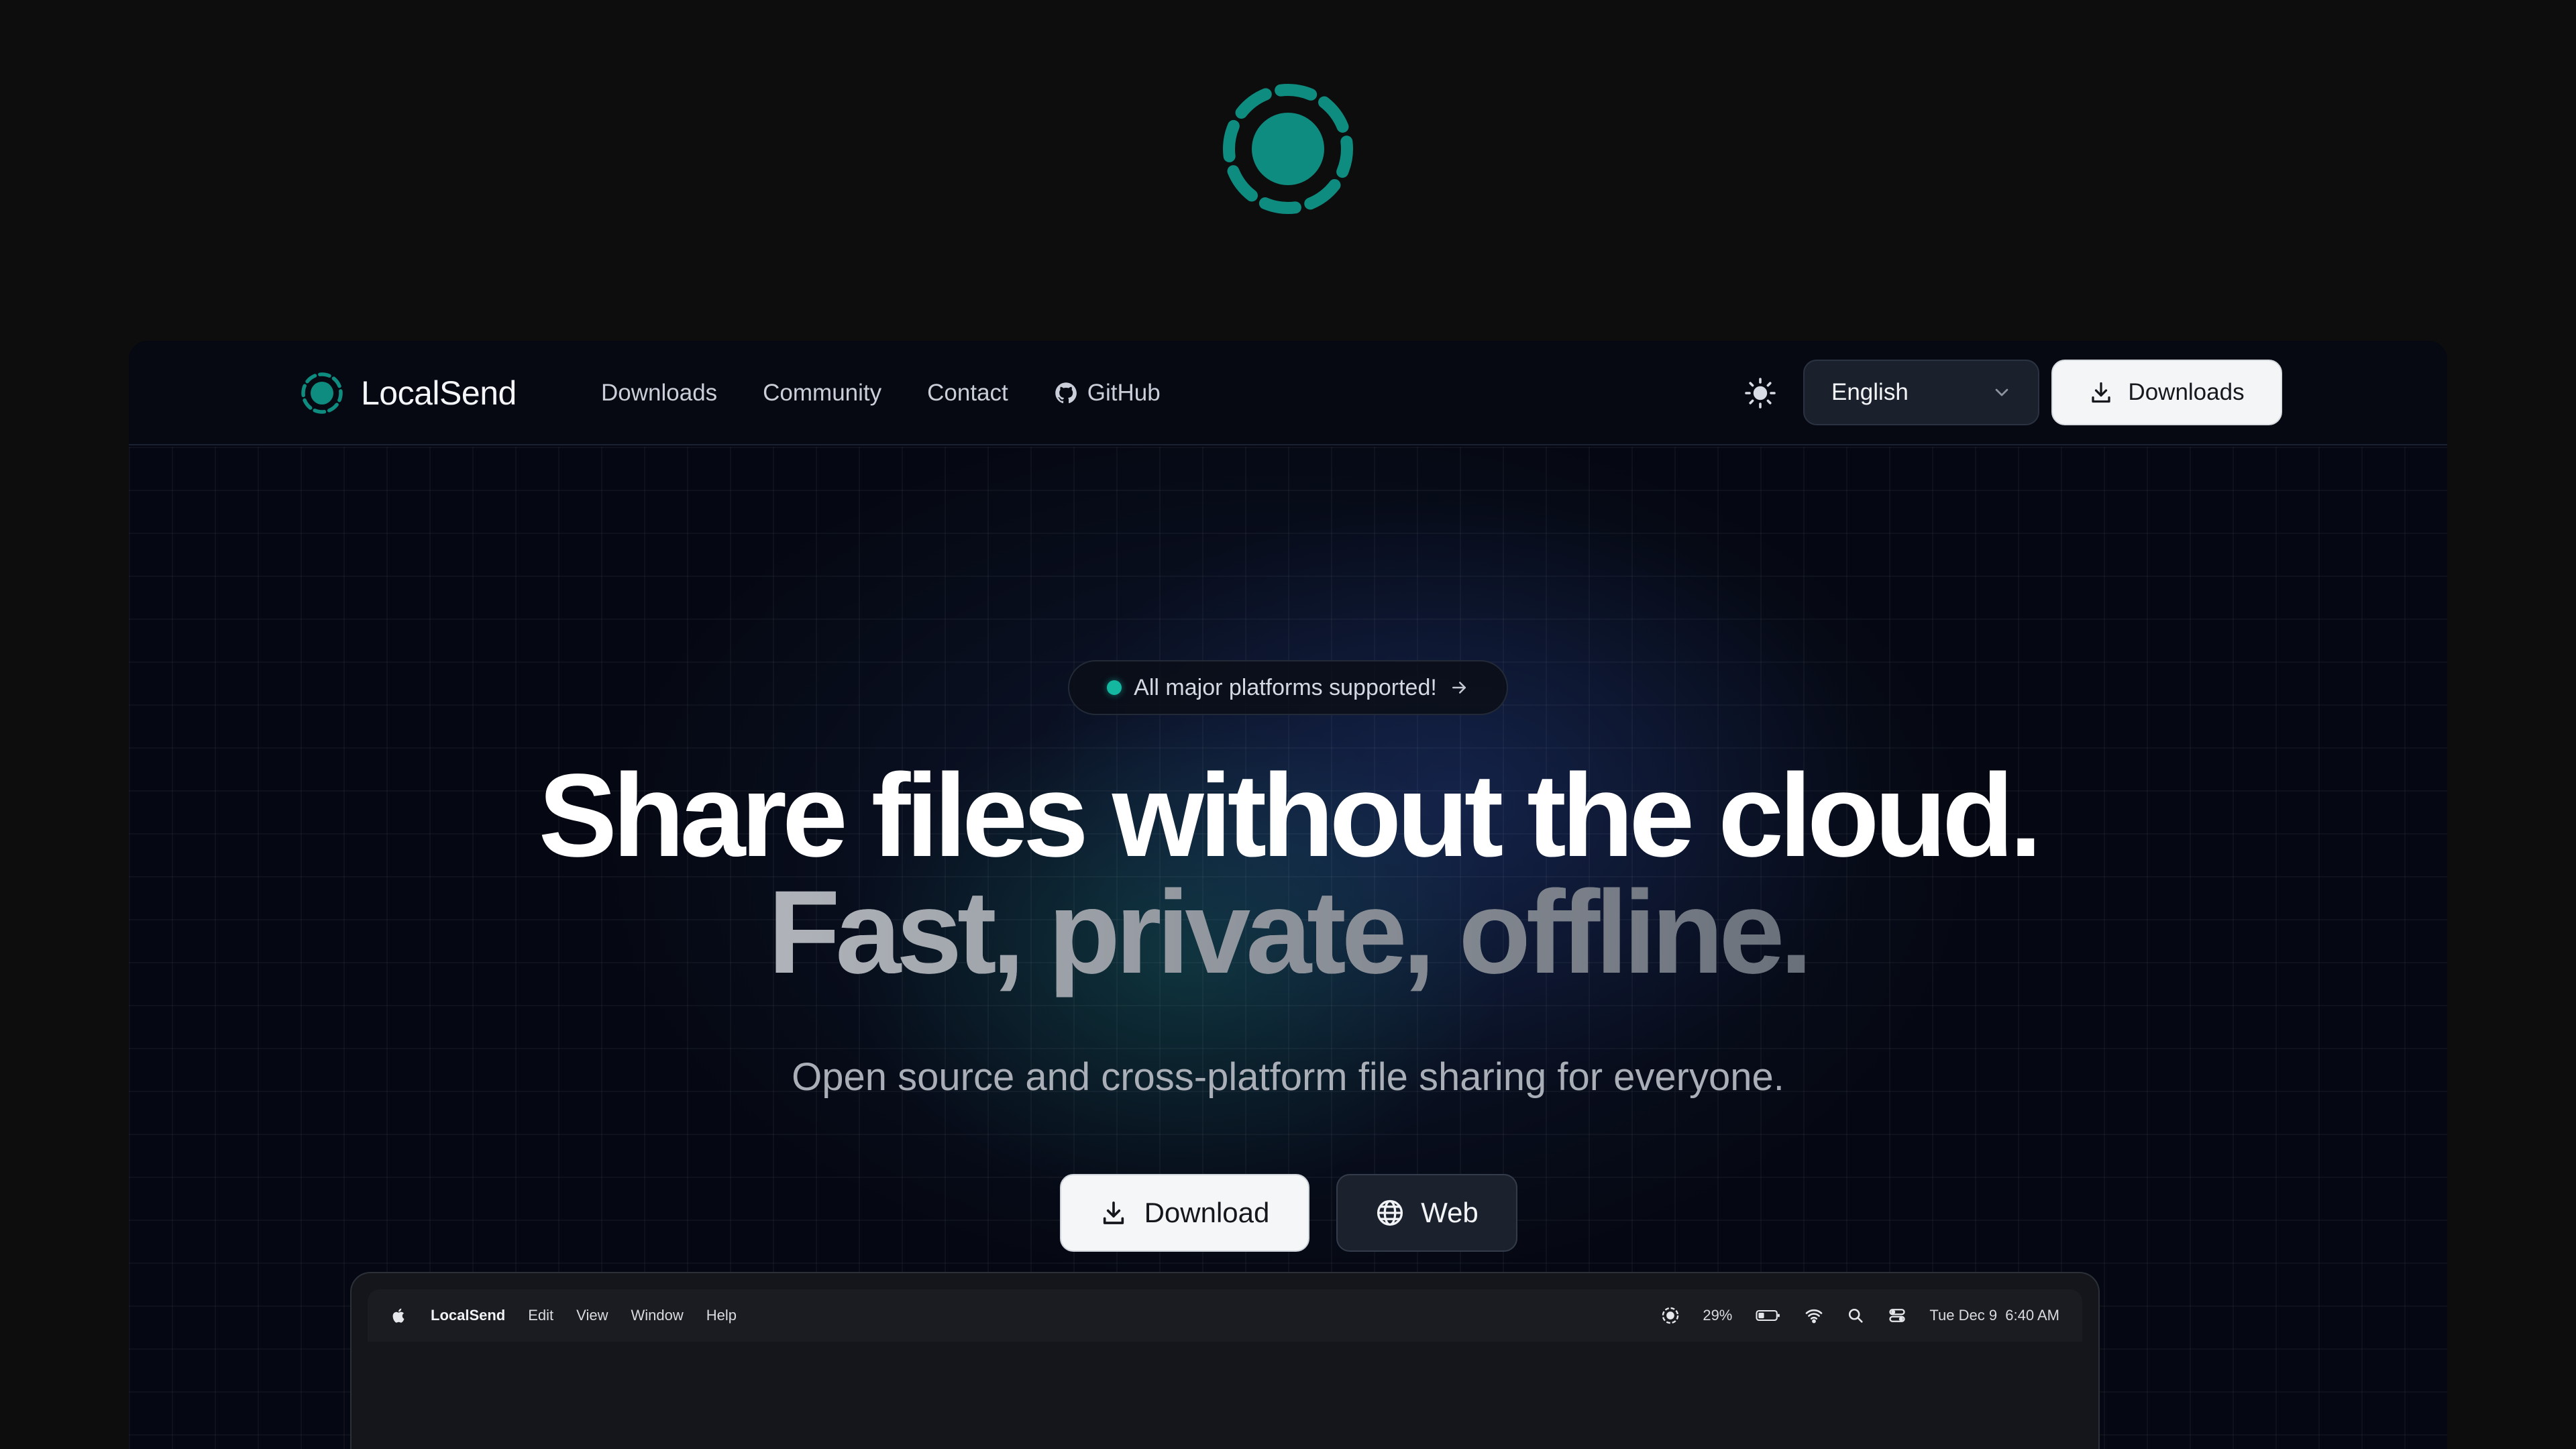 This screenshot has width=2576, height=1449. I want to click on hero-subheadline: Fast, private, offline., so click(1288, 932).